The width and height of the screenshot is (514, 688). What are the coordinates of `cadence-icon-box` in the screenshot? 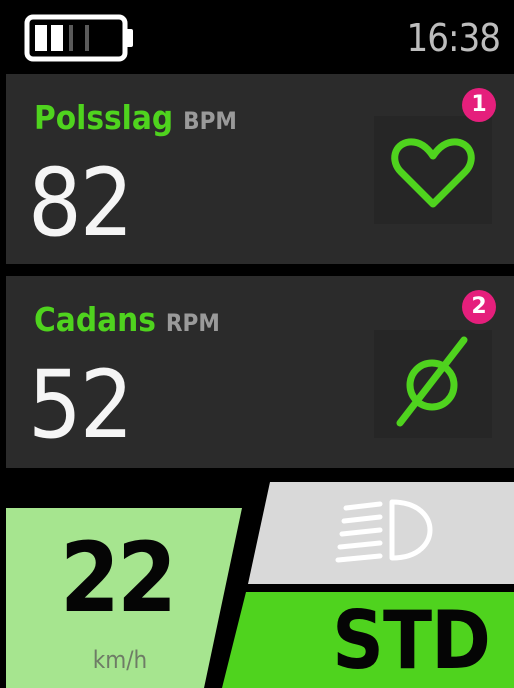 It's located at (433, 384).